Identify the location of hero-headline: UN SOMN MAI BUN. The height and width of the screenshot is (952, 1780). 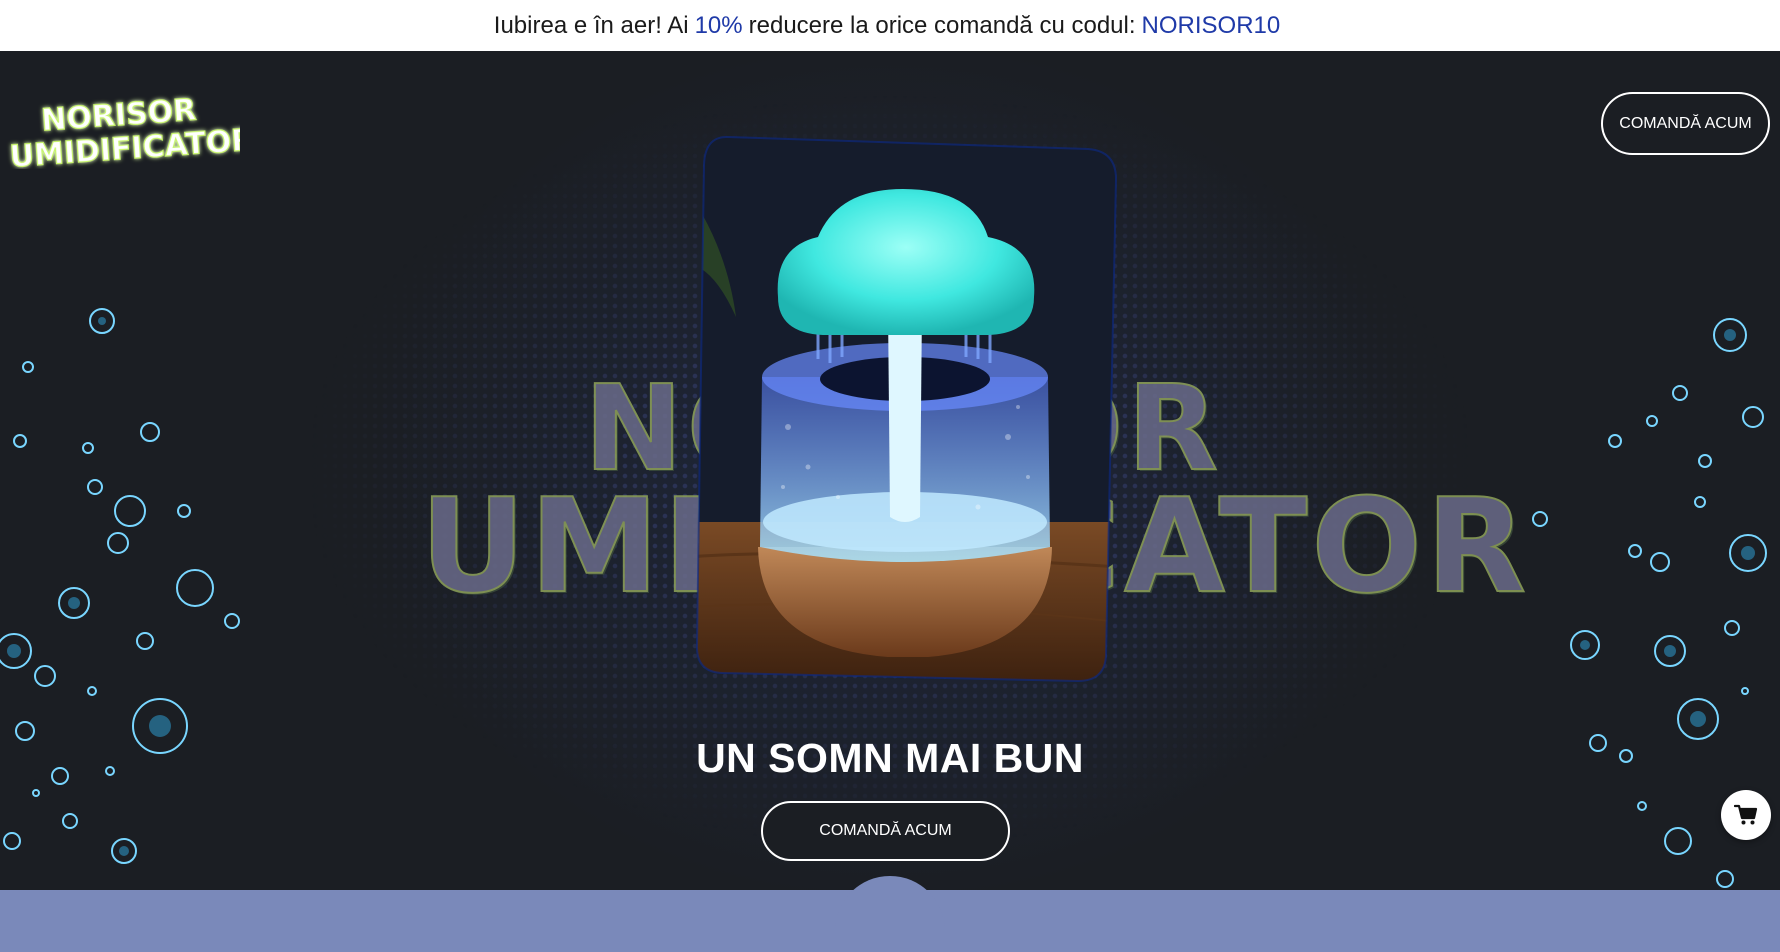
(890, 758).